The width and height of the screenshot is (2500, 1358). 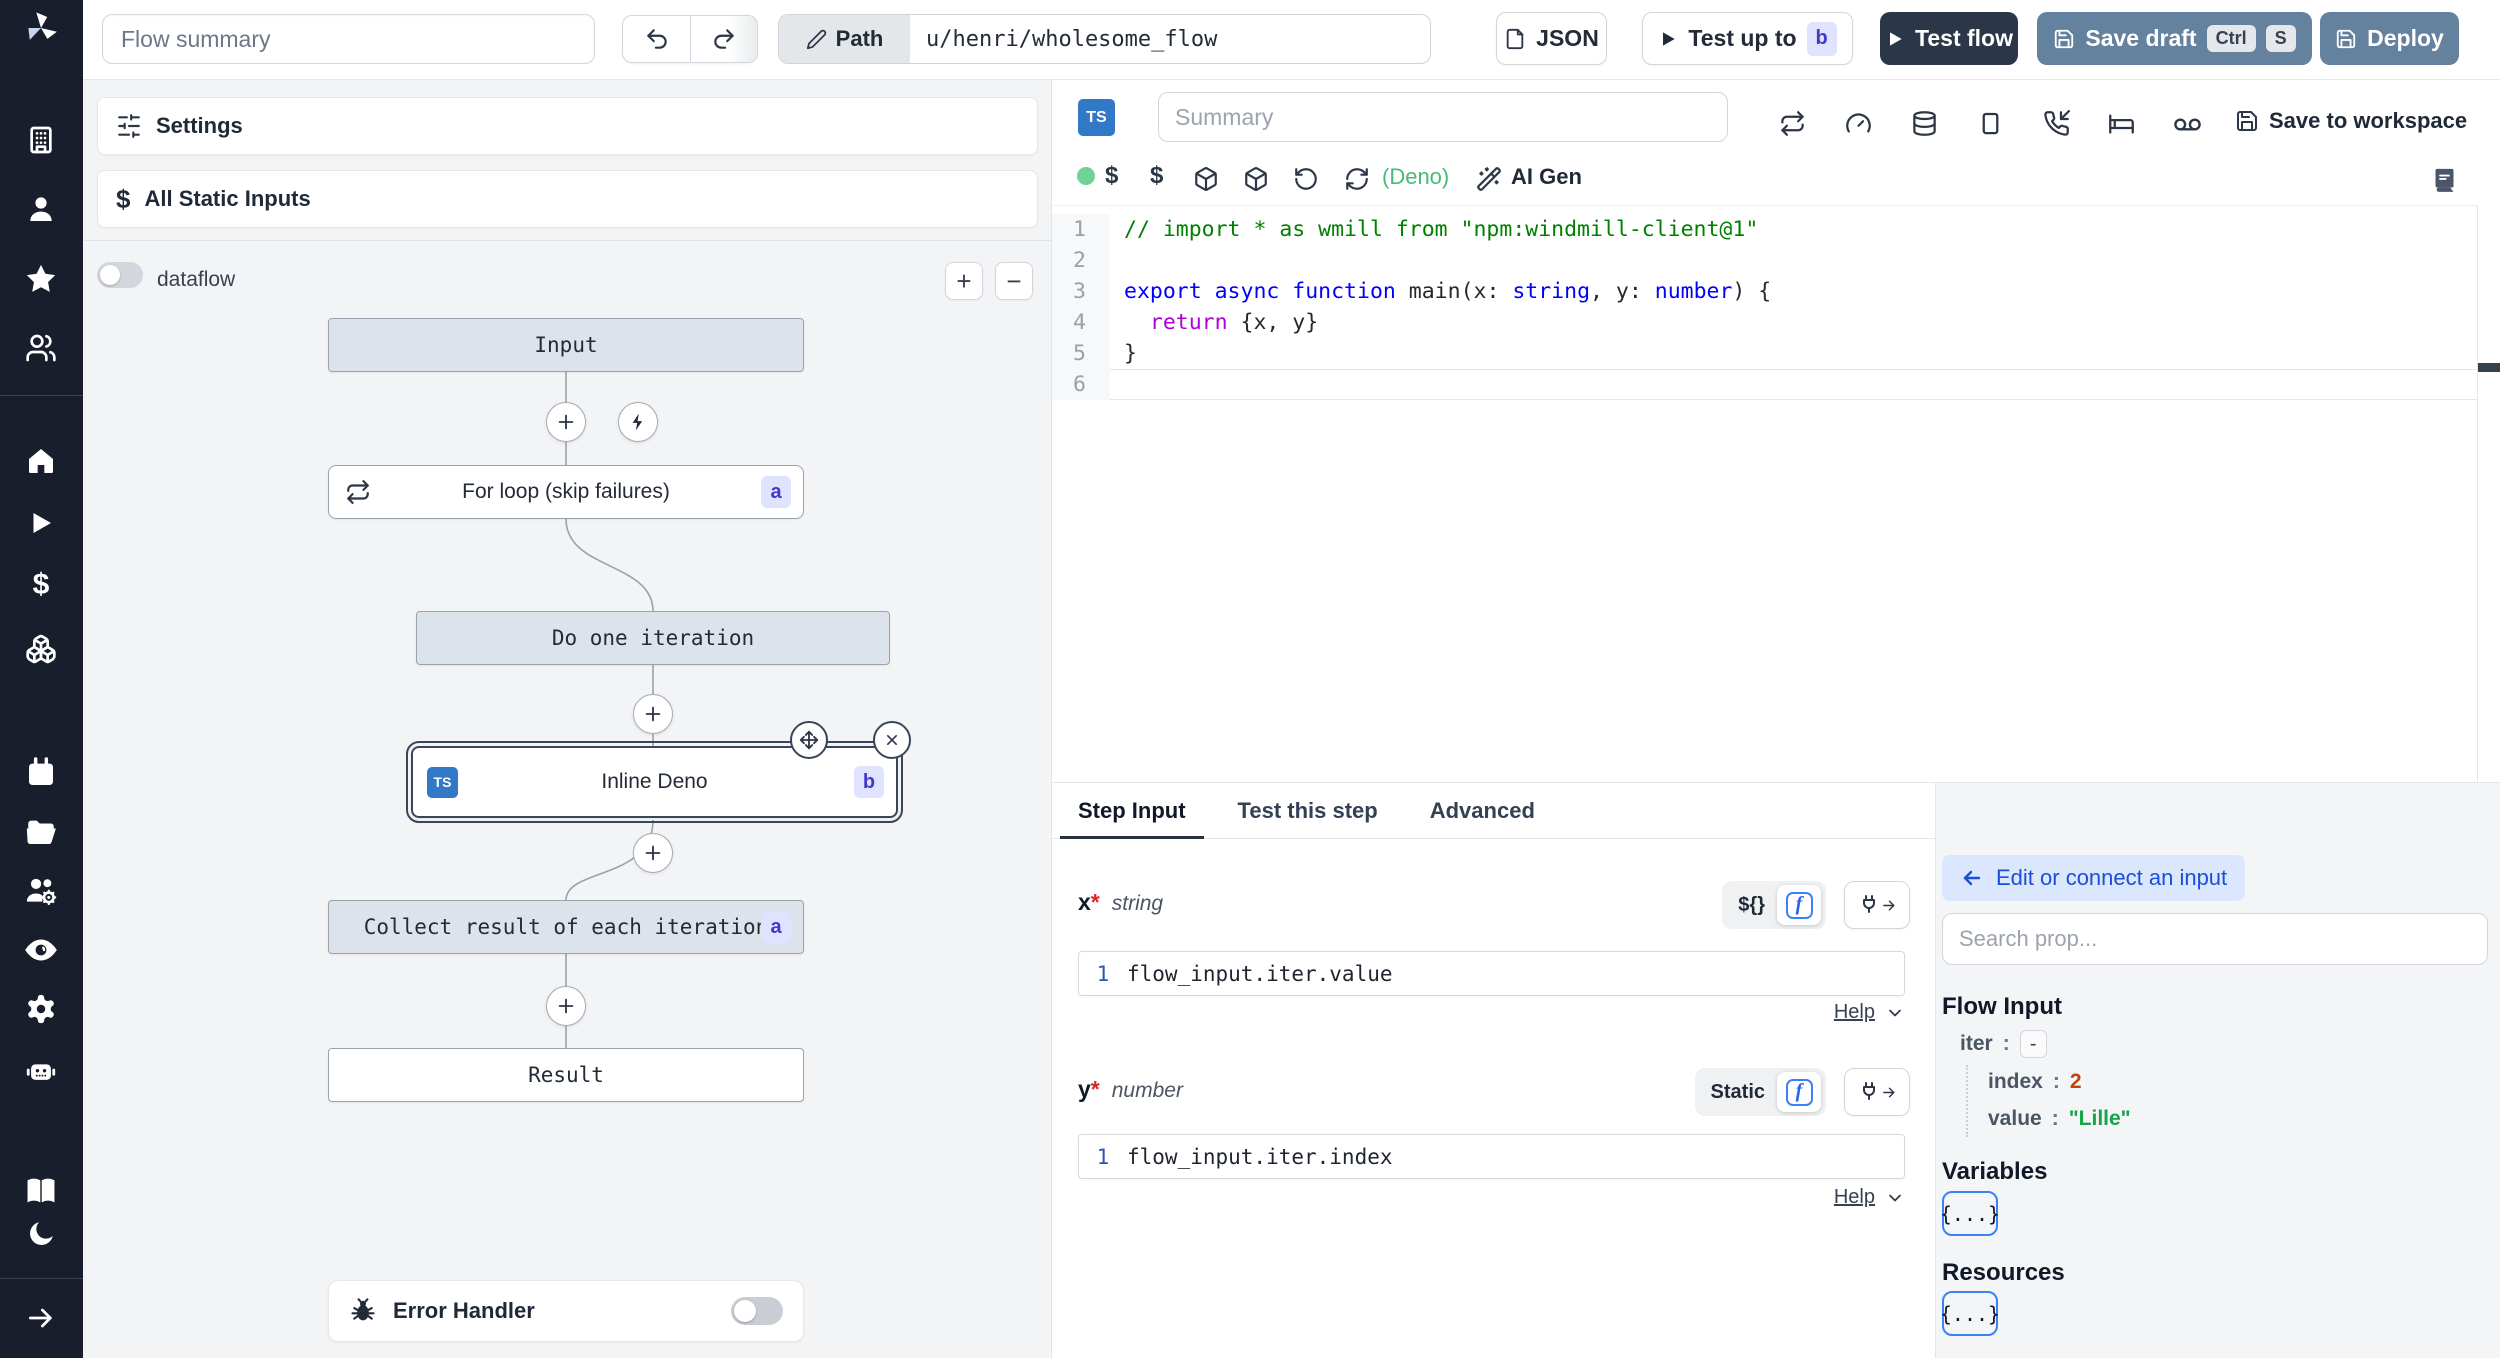 I want to click on reload-refresh-icon, so click(x=1357, y=179).